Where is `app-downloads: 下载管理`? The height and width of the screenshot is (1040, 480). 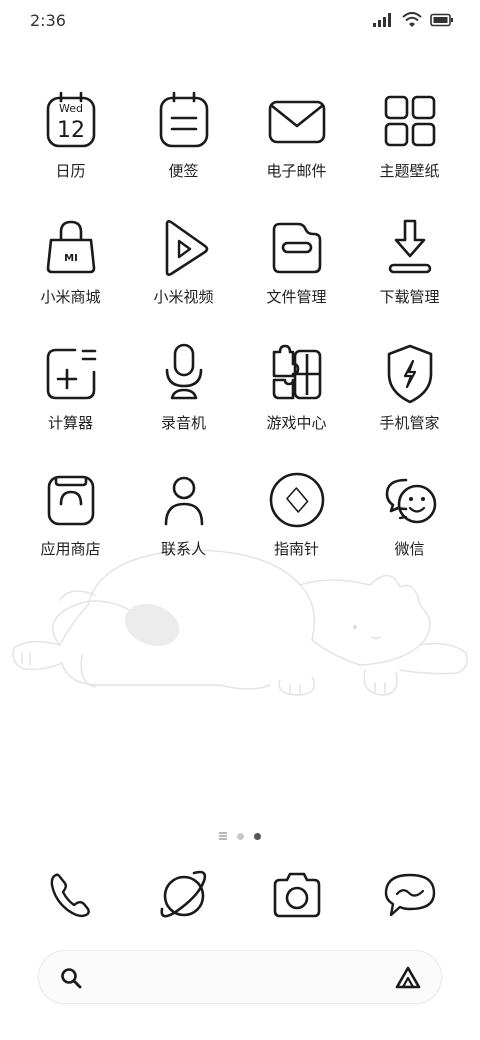
app-downloads: 下载管理 is located at coordinates (409, 279).